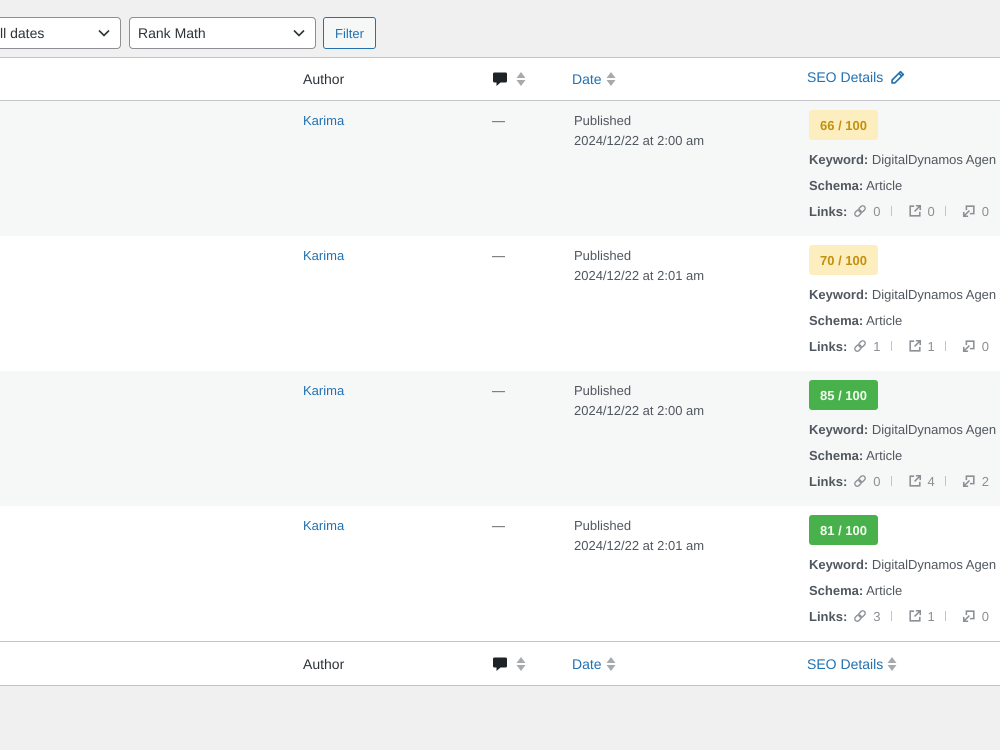 The height and width of the screenshot is (750, 1000). What do you see at coordinates (843, 125) in the screenshot?
I see `seo-score-badge: 66 / 100` at bounding box center [843, 125].